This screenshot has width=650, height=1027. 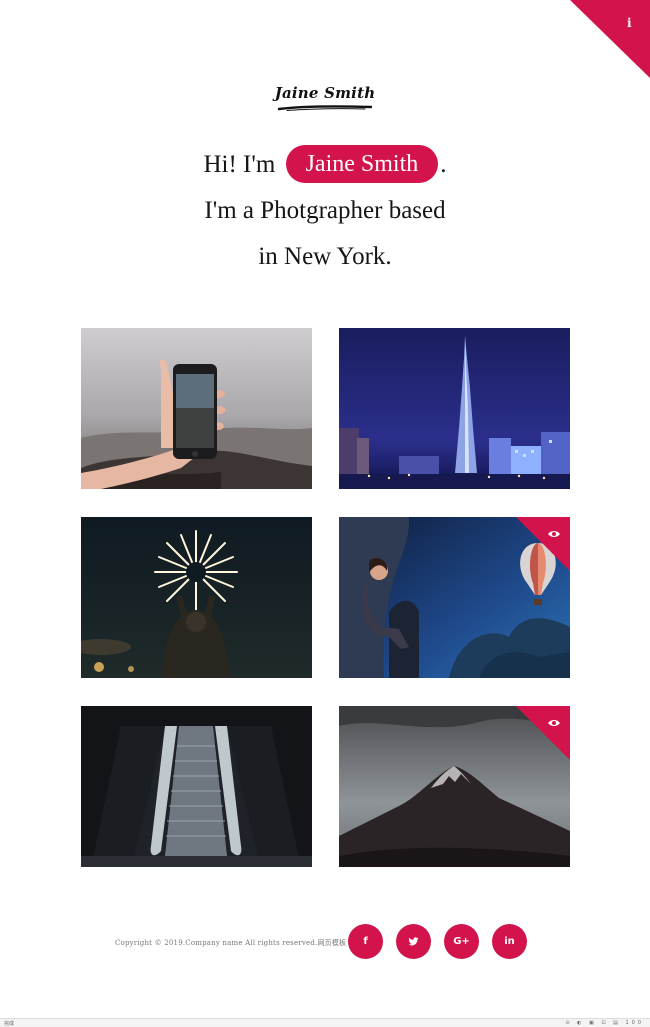 I want to click on hero-greeting: Hi! I'm, so click(x=239, y=164).